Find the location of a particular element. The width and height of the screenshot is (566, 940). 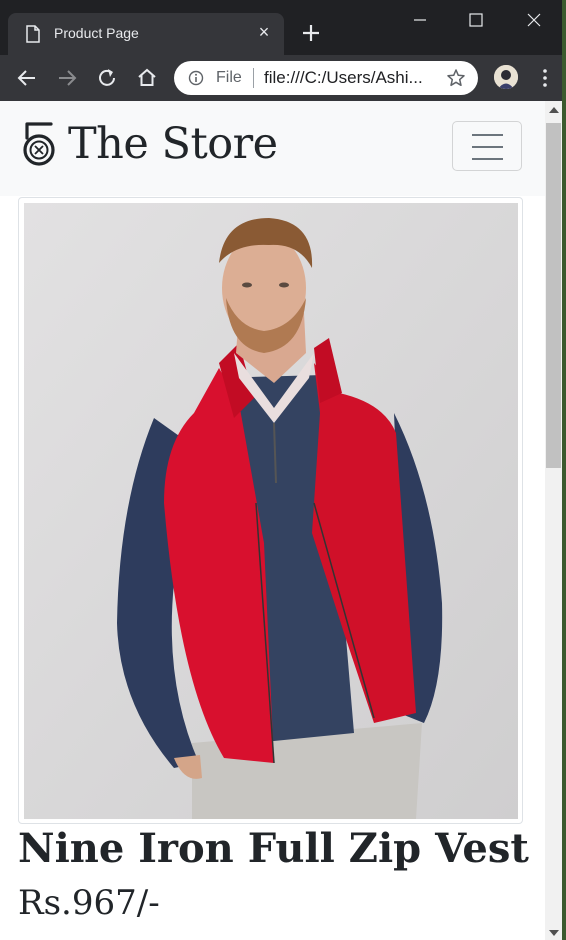

star-icon is located at coordinates (456, 78).